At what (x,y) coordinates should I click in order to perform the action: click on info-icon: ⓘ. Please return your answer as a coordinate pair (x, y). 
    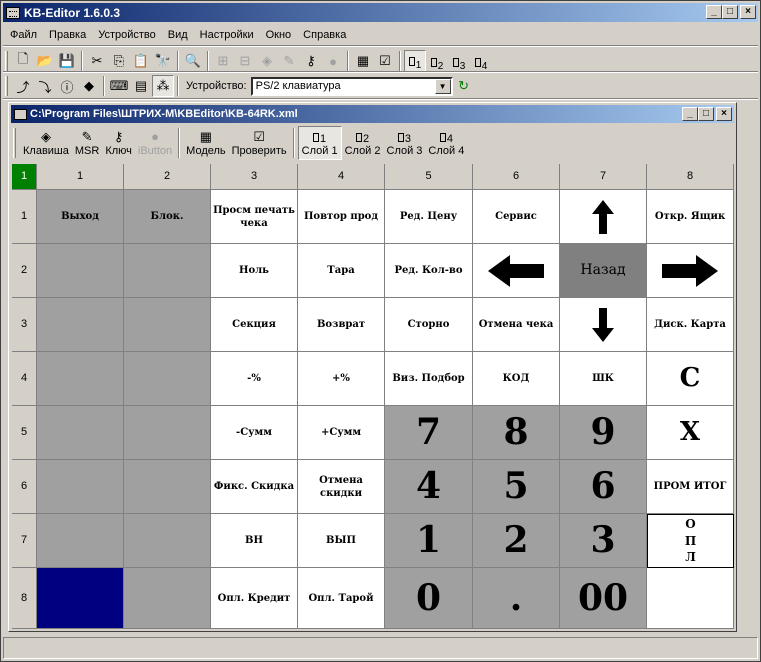
    Looking at the image, I should click on (67, 86).